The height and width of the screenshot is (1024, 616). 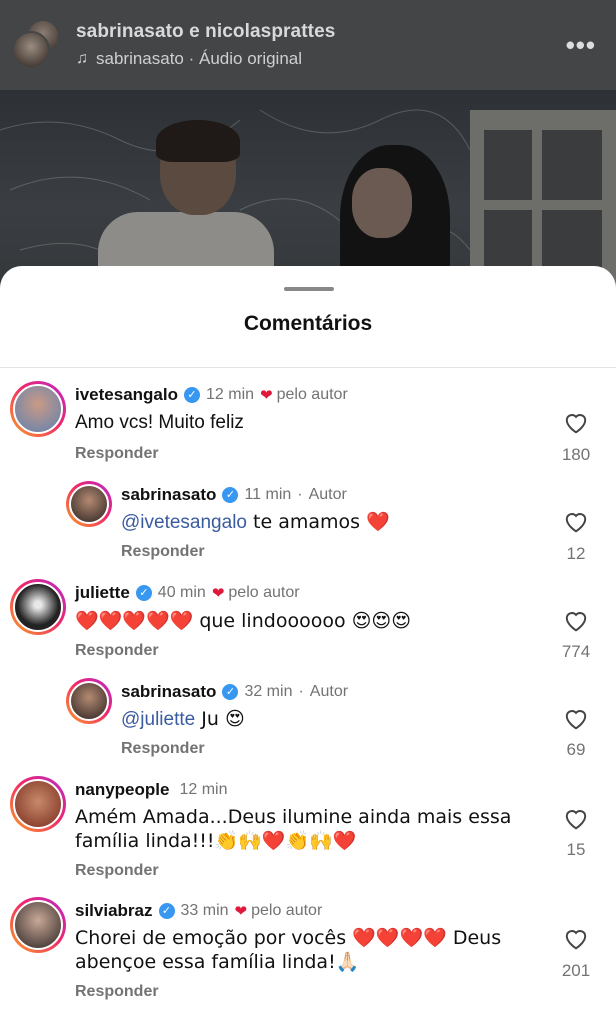 I want to click on music-note-icon: ♫, so click(x=82, y=58).